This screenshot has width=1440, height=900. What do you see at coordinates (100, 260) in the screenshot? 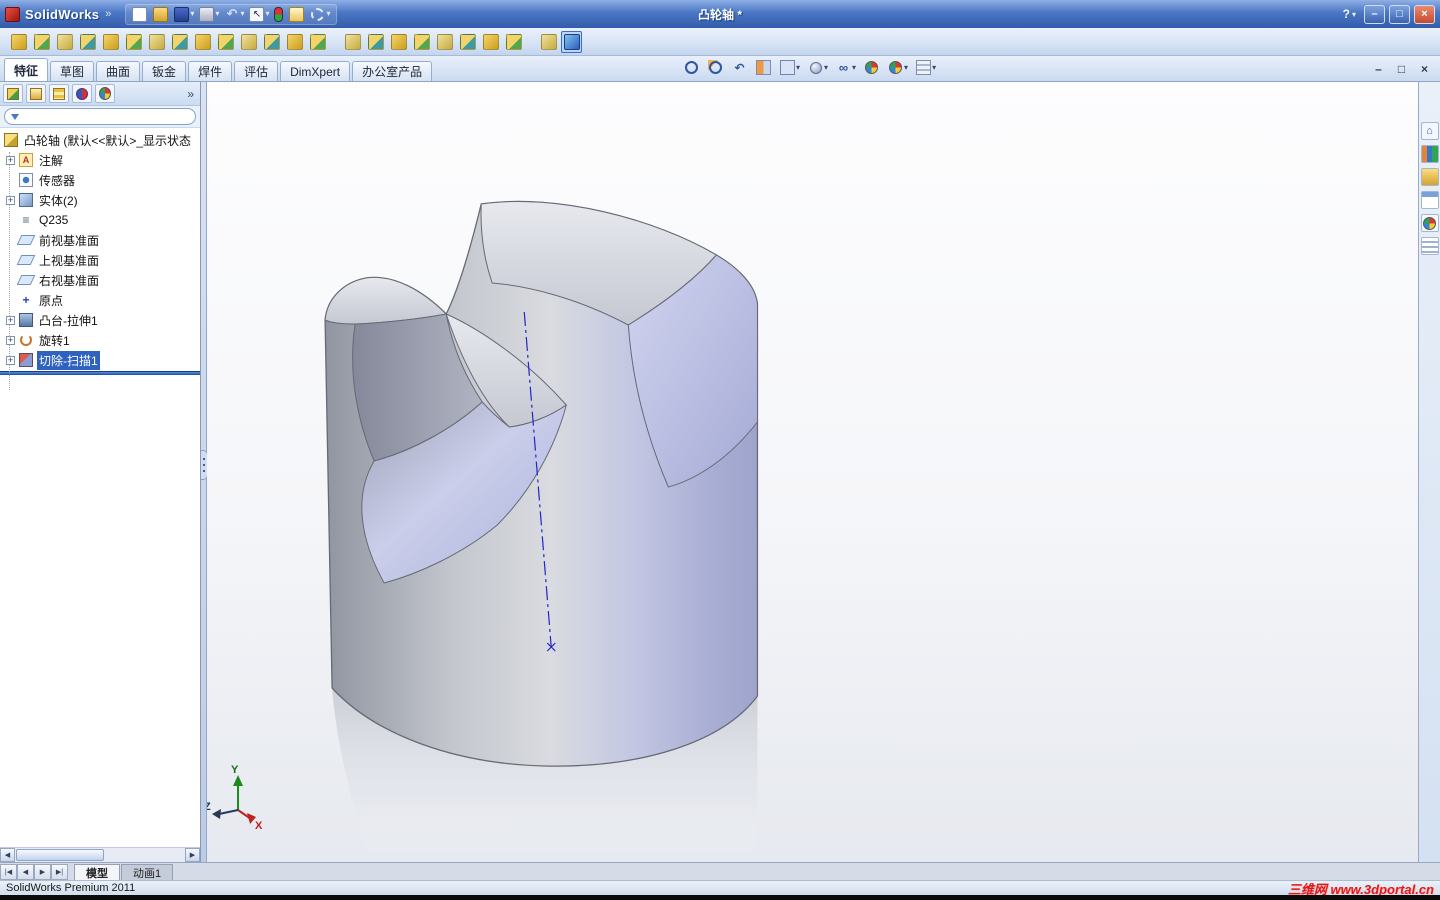
I see `feature-tree-item: 上视基准面` at bounding box center [100, 260].